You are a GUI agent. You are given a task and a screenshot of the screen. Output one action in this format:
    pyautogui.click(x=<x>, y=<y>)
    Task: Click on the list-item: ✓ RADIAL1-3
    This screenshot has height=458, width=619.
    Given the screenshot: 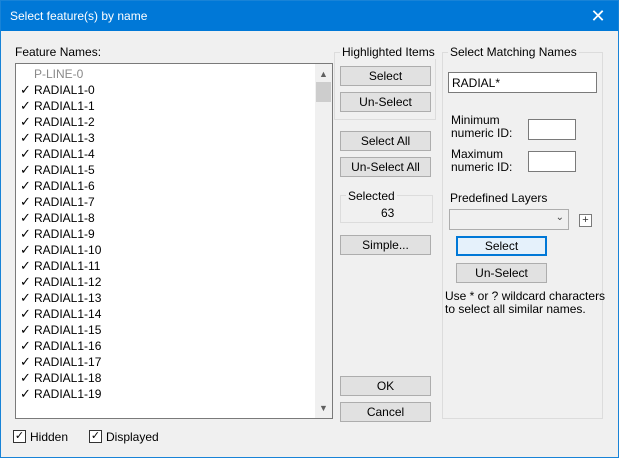 What is the action you would take?
    pyautogui.click(x=164, y=138)
    